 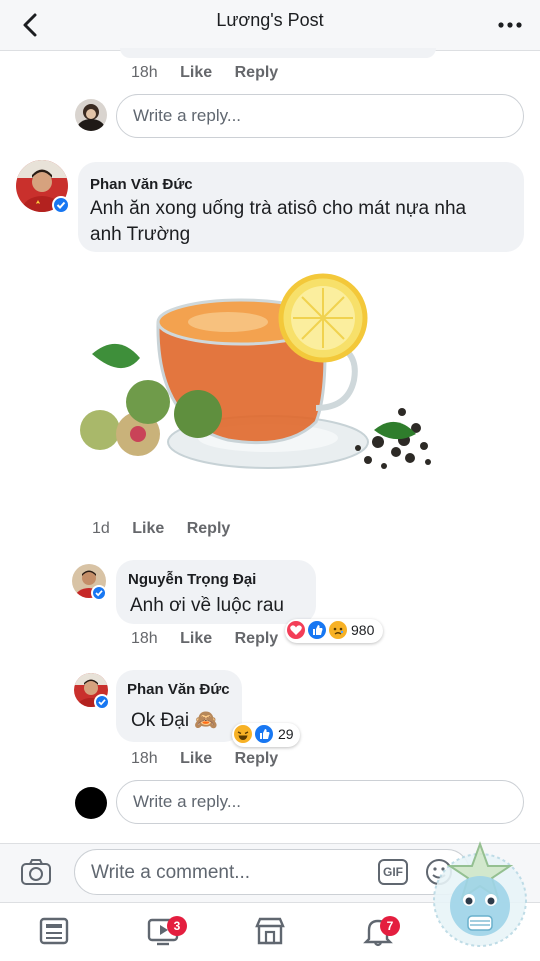 What do you see at coordinates (216, 592) in the screenshot?
I see `reply-bubble: Nguyễn Trọng Đại Anh ơi về luộc rau` at bounding box center [216, 592].